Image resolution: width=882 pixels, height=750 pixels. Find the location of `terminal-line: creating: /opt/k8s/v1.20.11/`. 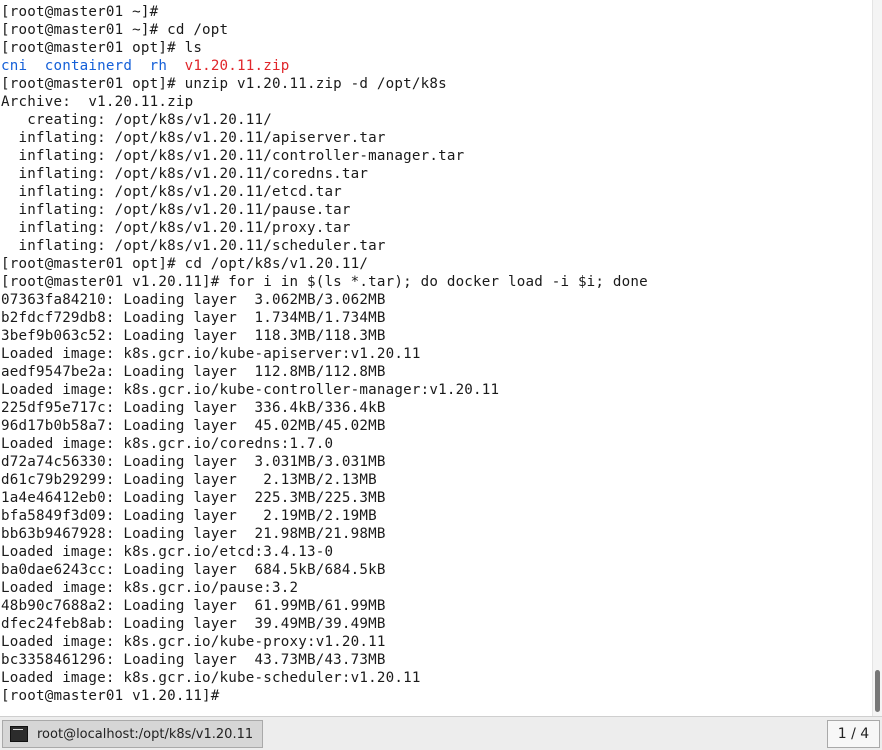

terminal-line: creating: /opt/k8s/v1.20.11/ is located at coordinates (136, 120).